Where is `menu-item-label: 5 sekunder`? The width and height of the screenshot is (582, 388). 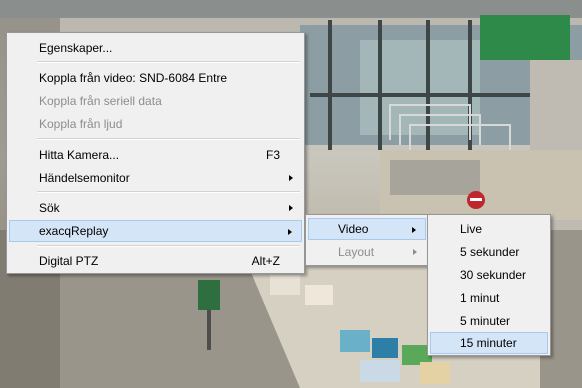
menu-item-label: 5 sekunder is located at coordinates (490, 252).